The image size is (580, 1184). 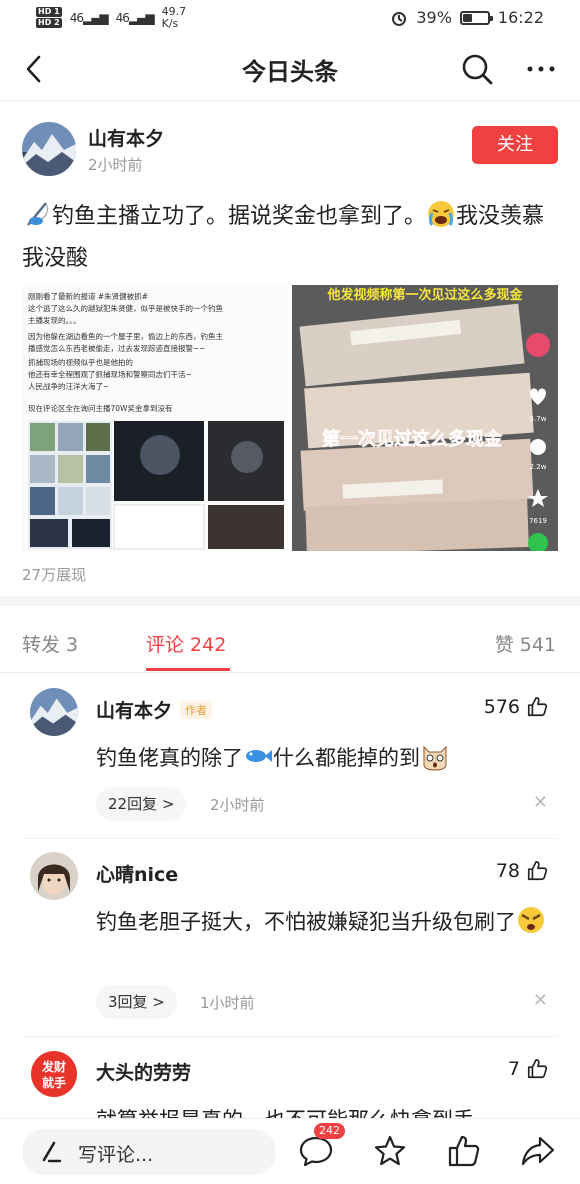 What do you see at coordinates (412, 439) in the screenshot?
I see `video-caption-text: 第一次见过这么多现金` at bounding box center [412, 439].